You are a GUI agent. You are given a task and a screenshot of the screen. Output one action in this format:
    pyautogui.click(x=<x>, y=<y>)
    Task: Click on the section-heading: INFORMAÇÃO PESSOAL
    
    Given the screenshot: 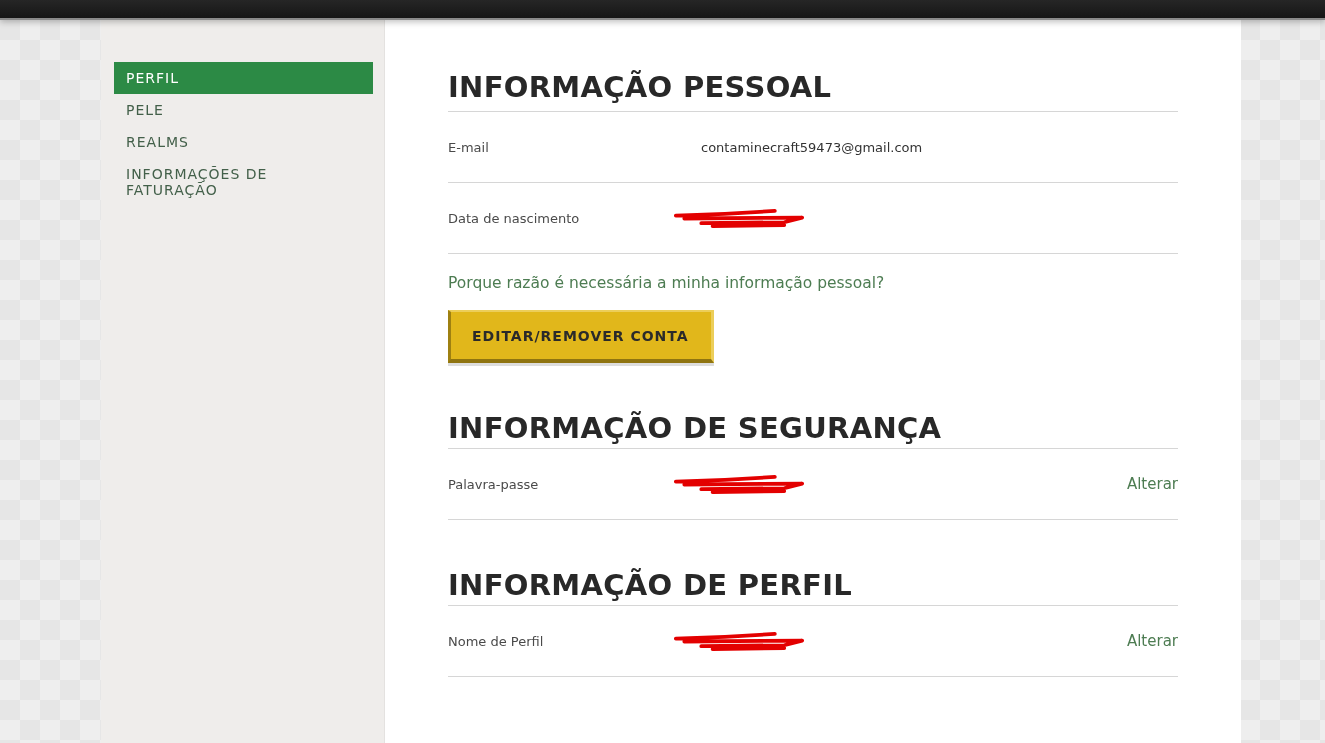 What is the action you would take?
    pyautogui.click(x=640, y=87)
    